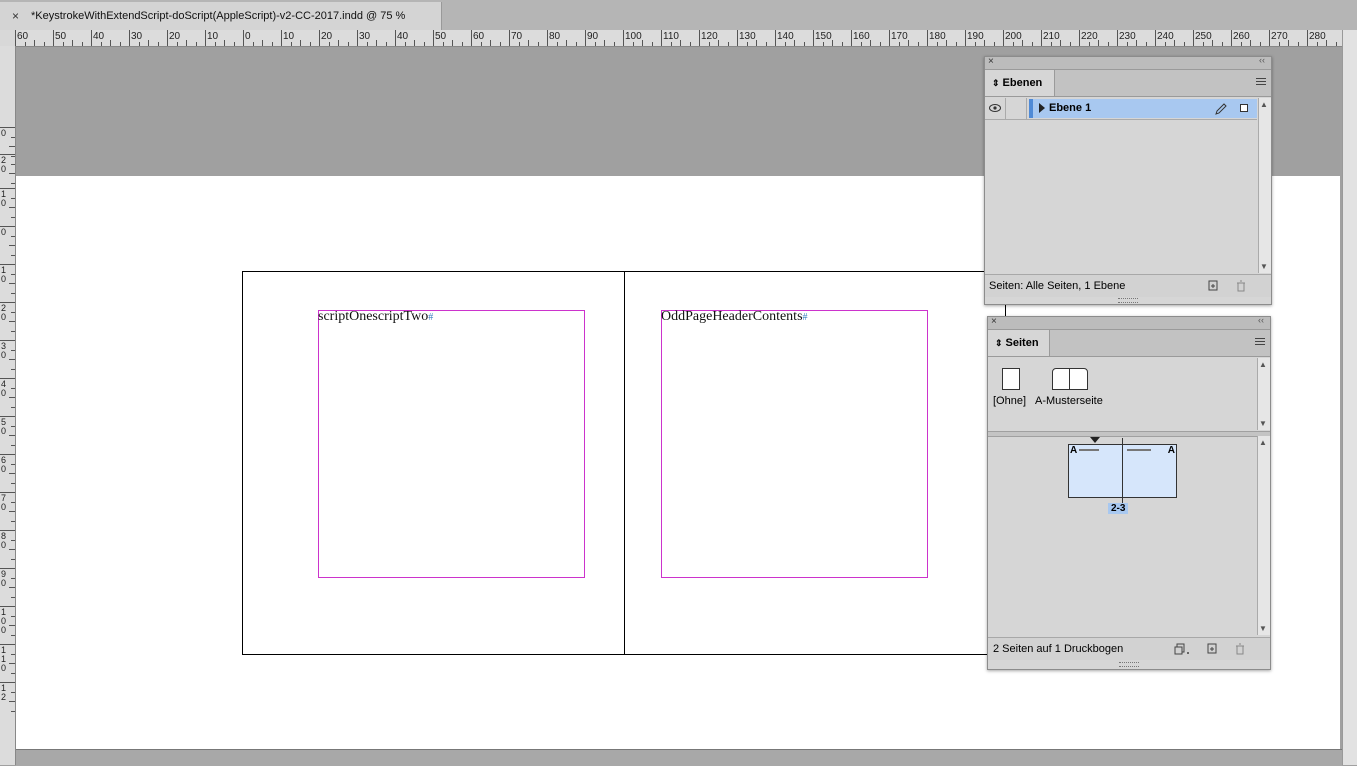 The image size is (1357, 766). Describe the element at coordinates (15, 16) in the screenshot. I see `close-tab-icon: ×` at that location.